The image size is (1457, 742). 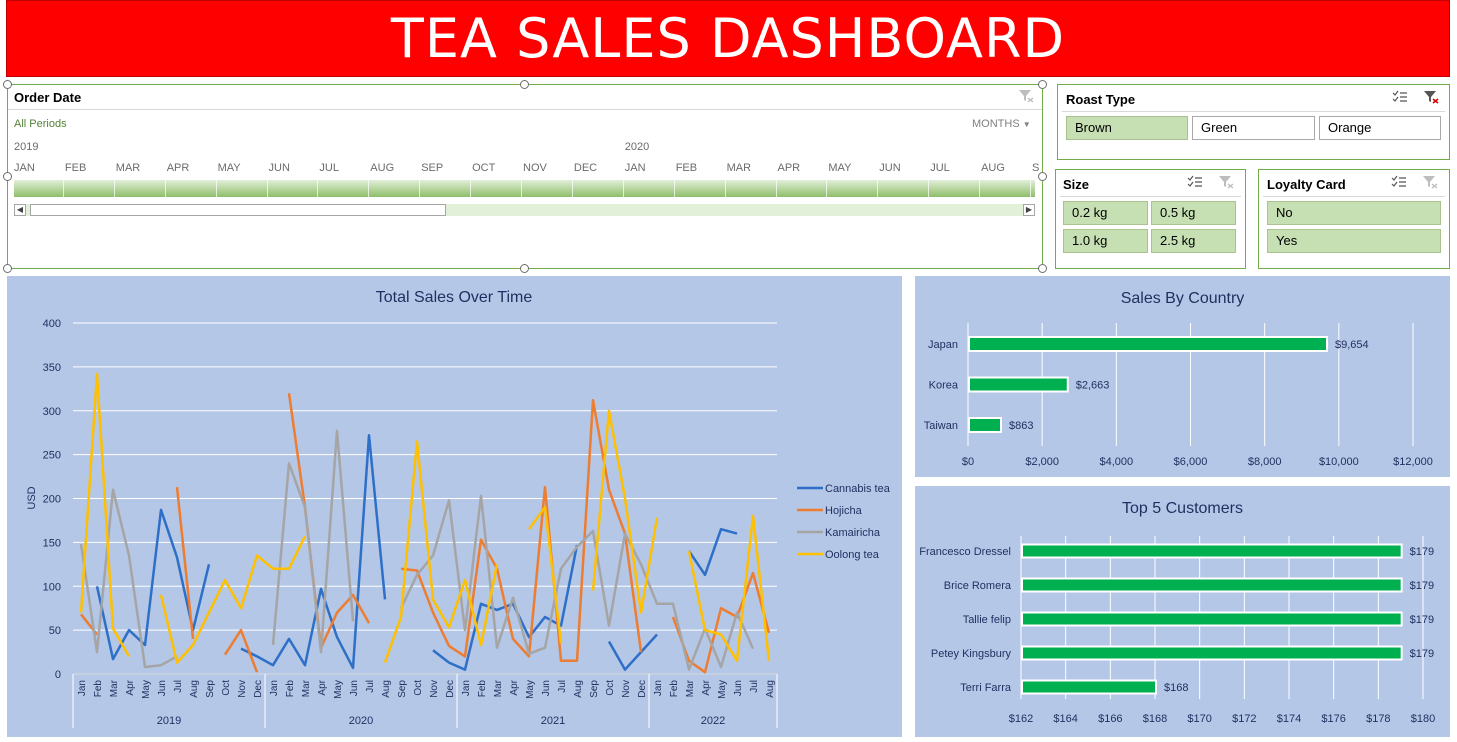 What do you see at coordinates (1354, 241) in the screenshot?
I see `loyalty-yes-button: Yes` at bounding box center [1354, 241].